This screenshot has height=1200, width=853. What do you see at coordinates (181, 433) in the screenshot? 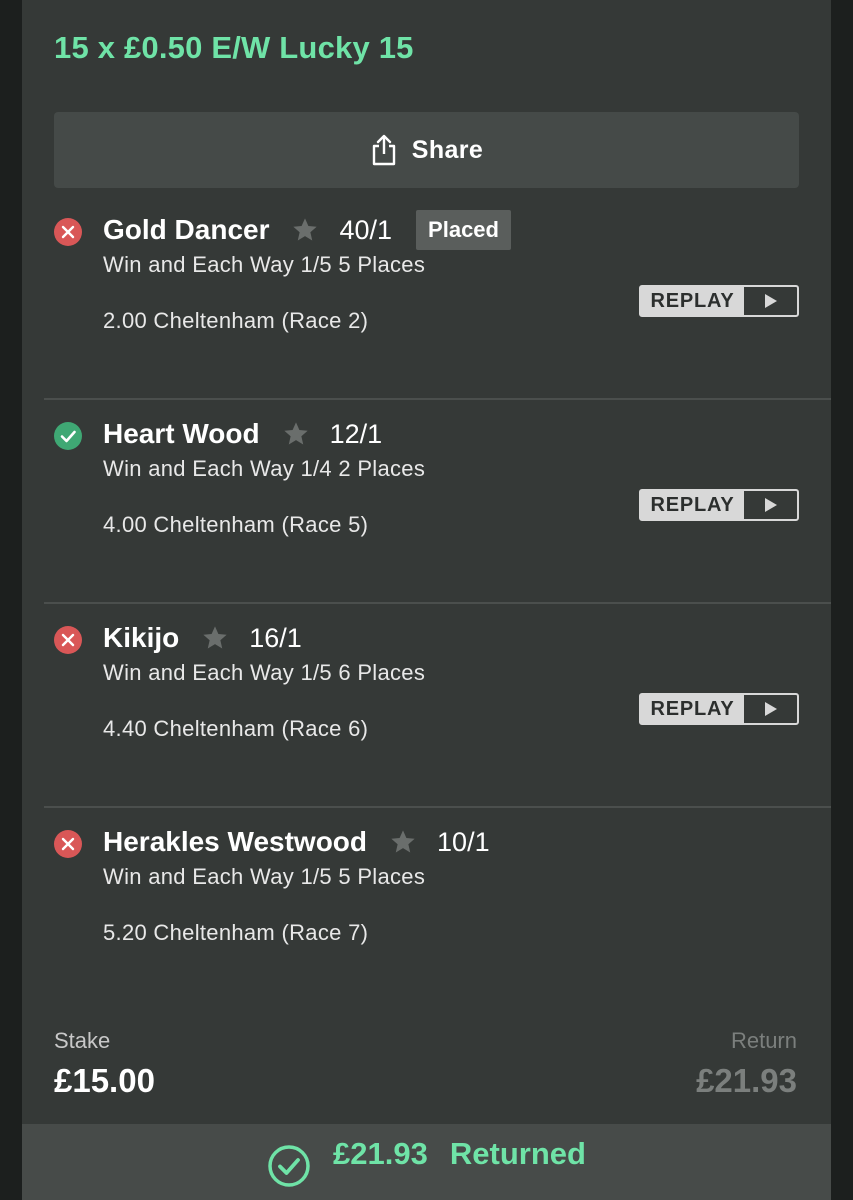
I see `horse-name: Heart Wood` at bounding box center [181, 433].